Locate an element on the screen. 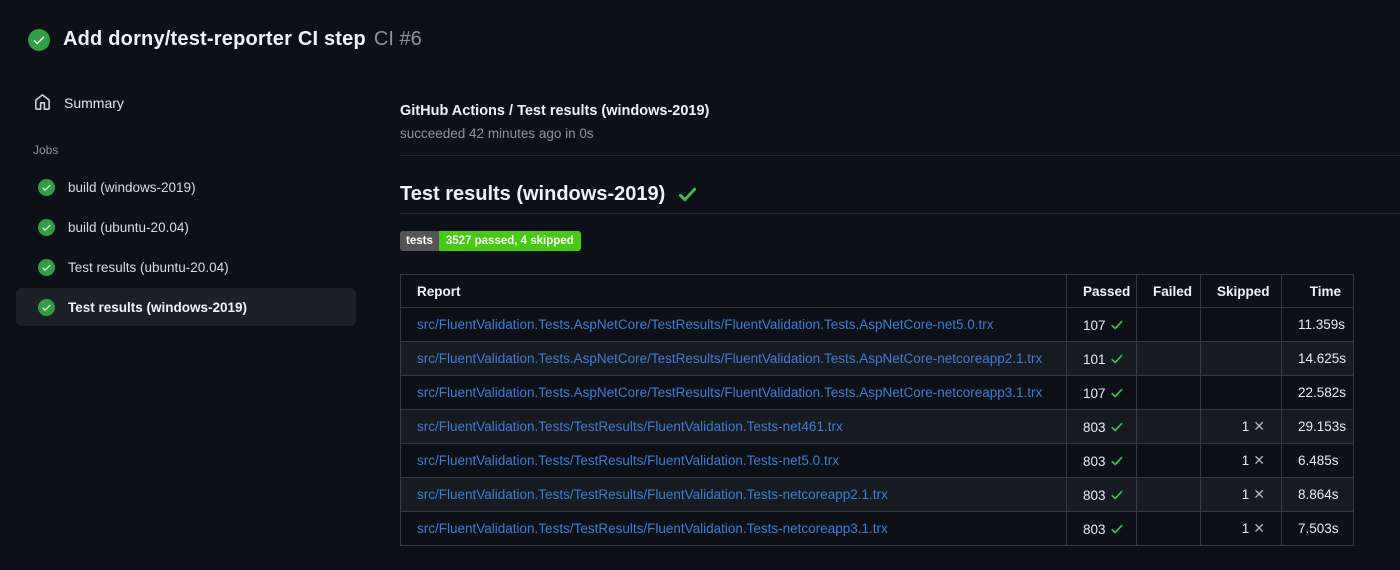 The image size is (1400, 570). badge-label: tests is located at coordinates (419, 241).